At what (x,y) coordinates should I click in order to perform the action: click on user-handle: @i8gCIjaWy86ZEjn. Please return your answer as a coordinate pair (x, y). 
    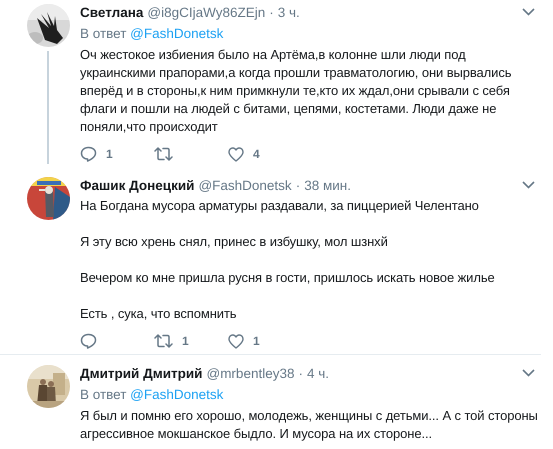
    Looking at the image, I should click on (206, 12).